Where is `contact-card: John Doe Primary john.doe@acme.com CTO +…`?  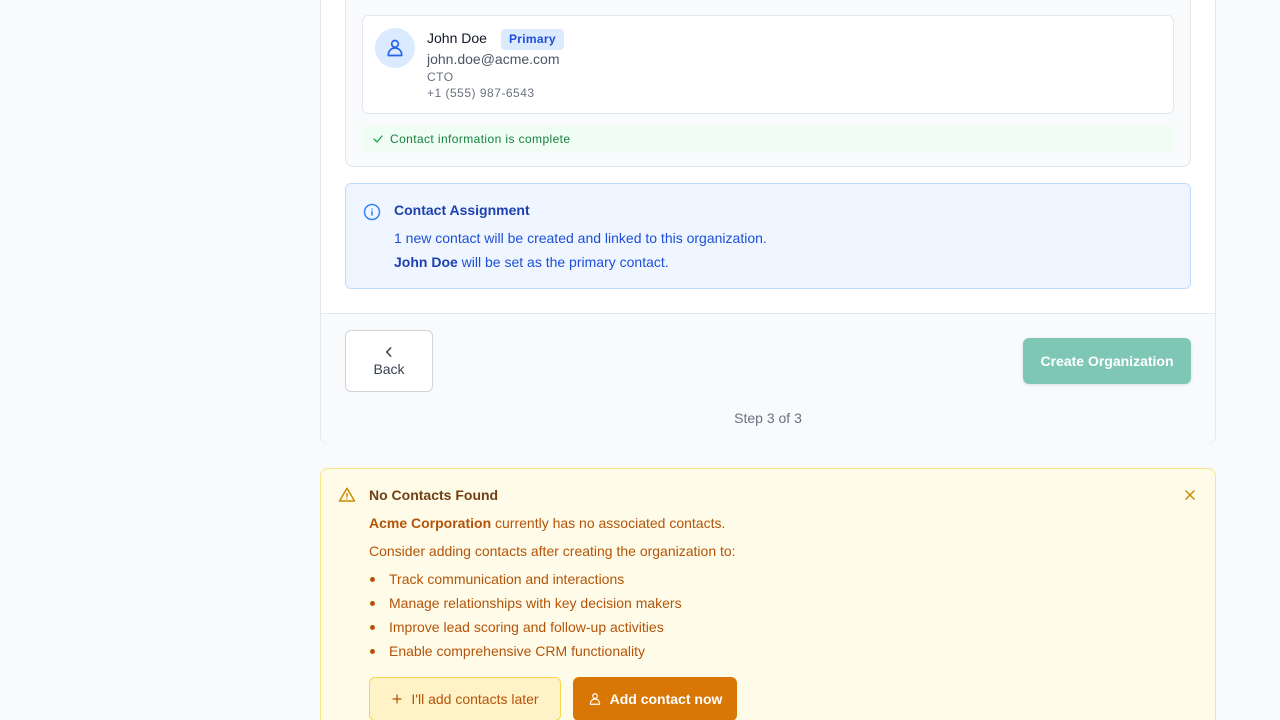
contact-card: John Doe Primary john.doe@acme.com CTO +… is located at coordinates (768, 64).